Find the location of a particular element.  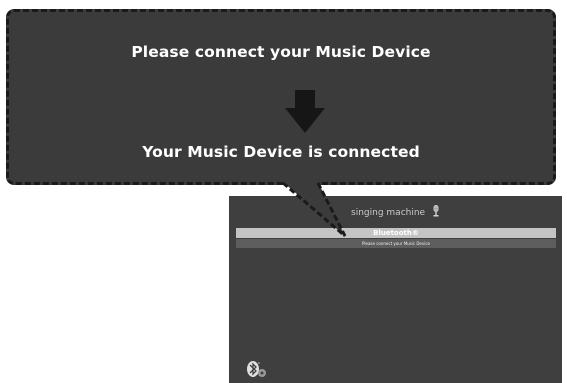

brand-header: singing machine is located at coordinates (395, 212).